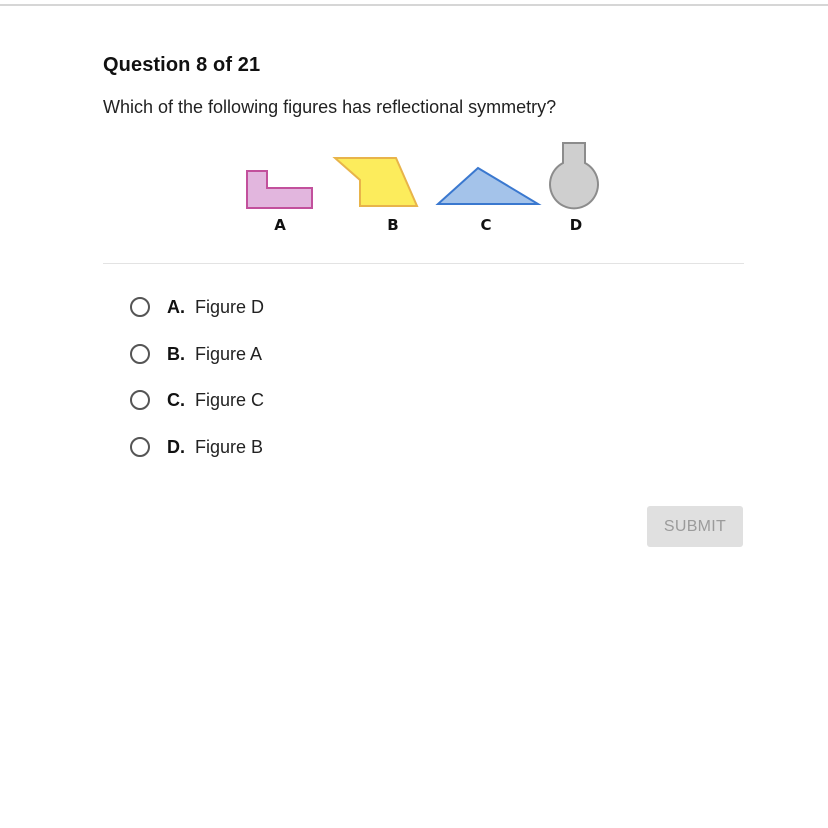 The image size is (828, 828). Describe the element at coordinates (229, 353) in the screenshot. I see `option-text: Figure A` at that location.